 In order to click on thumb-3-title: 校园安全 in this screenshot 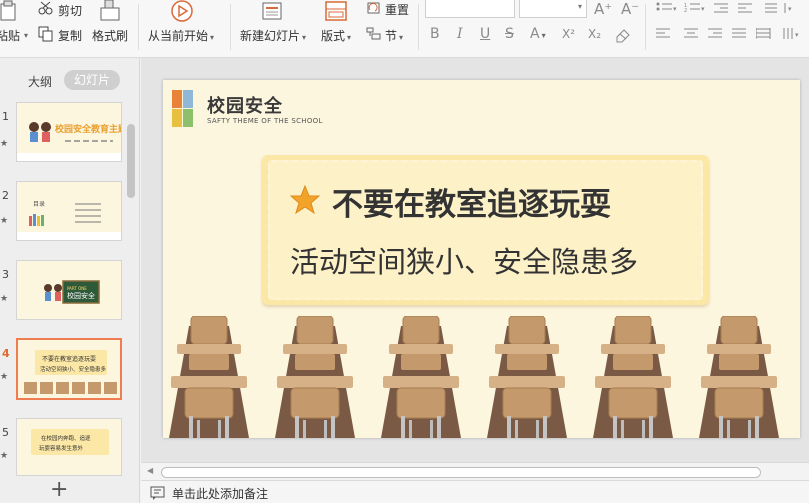, I will do `click(81, 295)`.